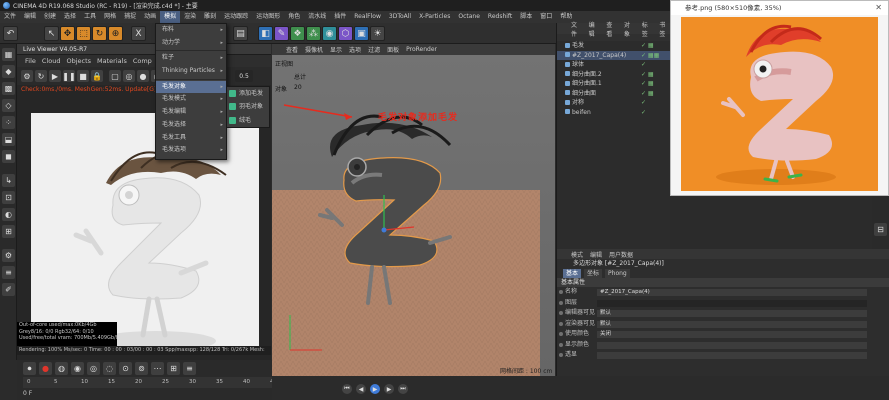 The image size is (889, 400). I want to click on object-row: 球体 ✓, so click(613, 65).